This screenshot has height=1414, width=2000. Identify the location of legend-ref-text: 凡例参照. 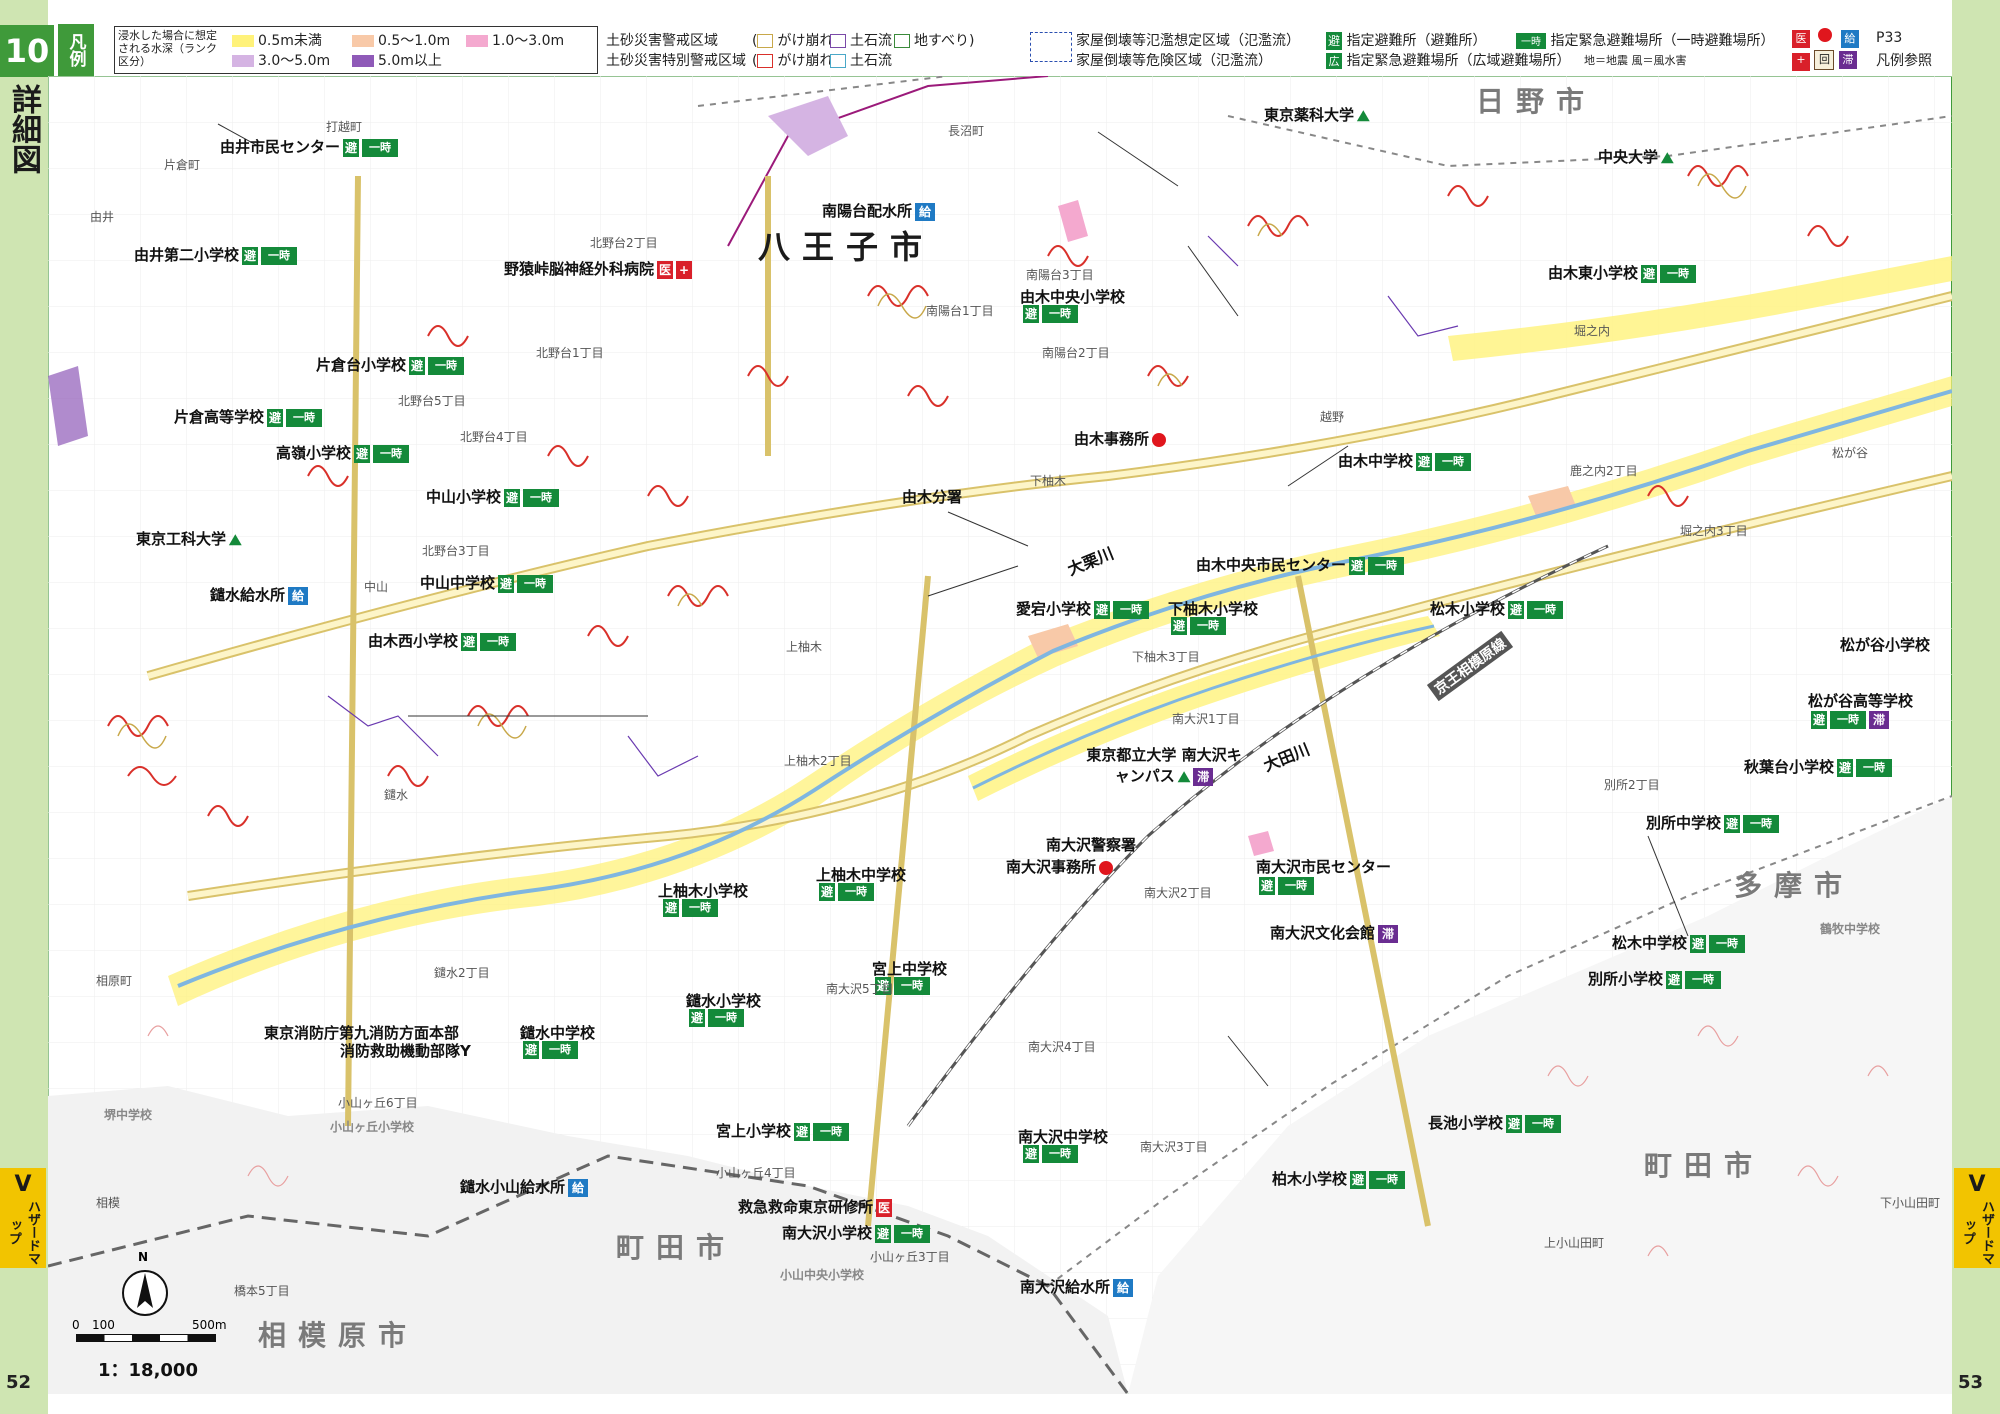
(1904, 61).